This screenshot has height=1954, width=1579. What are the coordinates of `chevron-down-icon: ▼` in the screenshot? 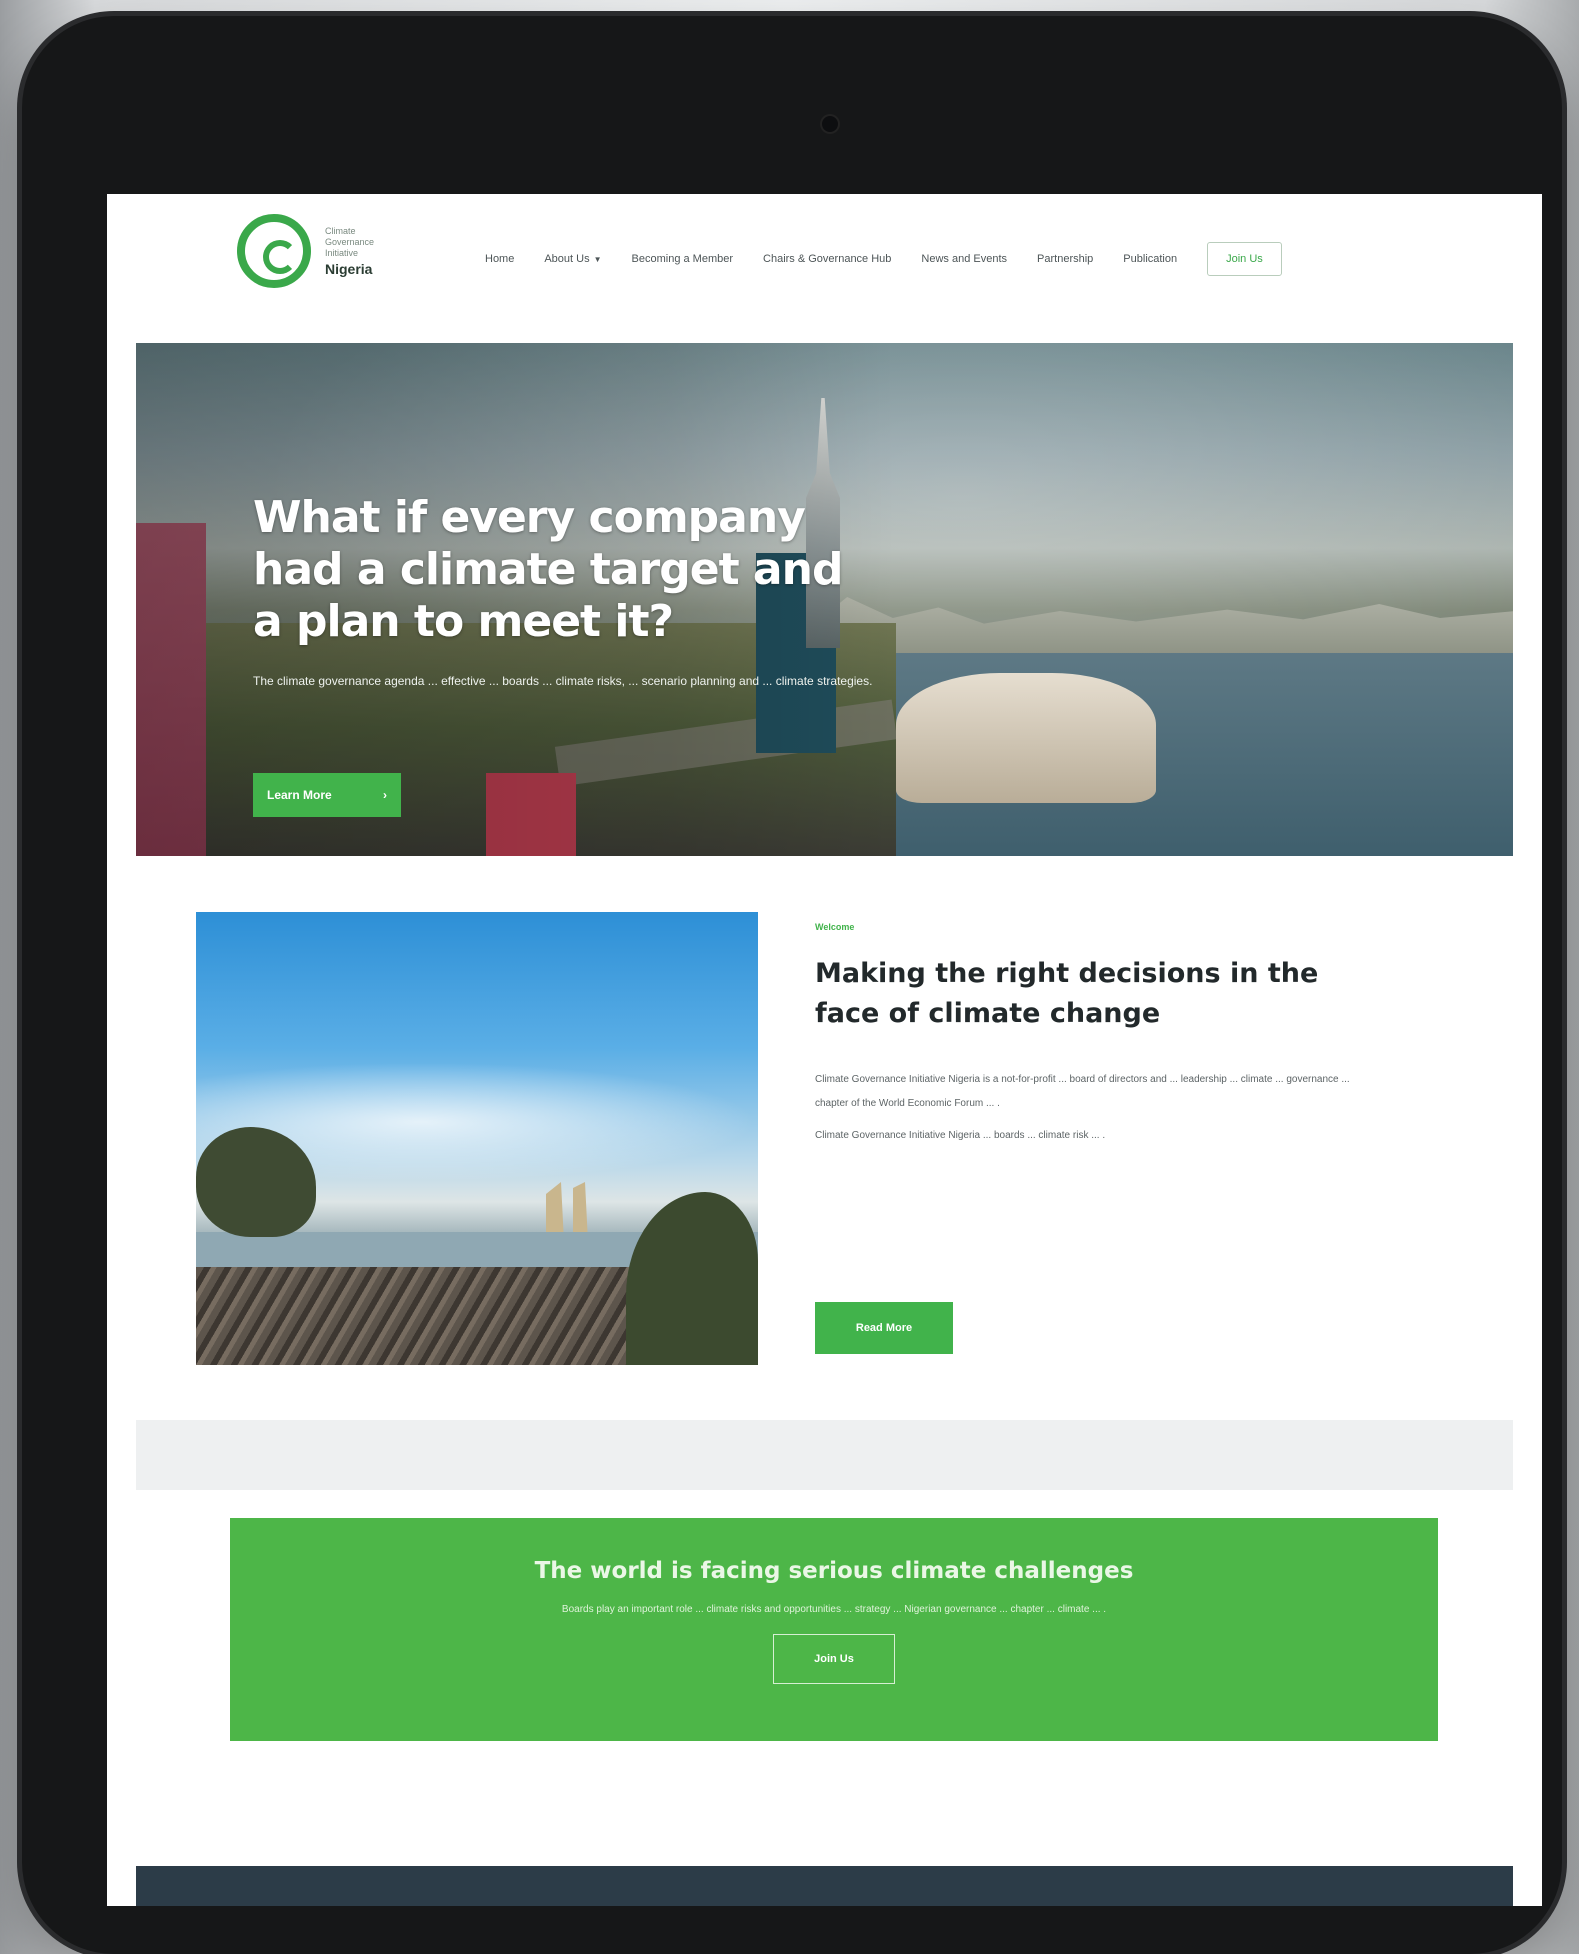 It's located at (597, 259).